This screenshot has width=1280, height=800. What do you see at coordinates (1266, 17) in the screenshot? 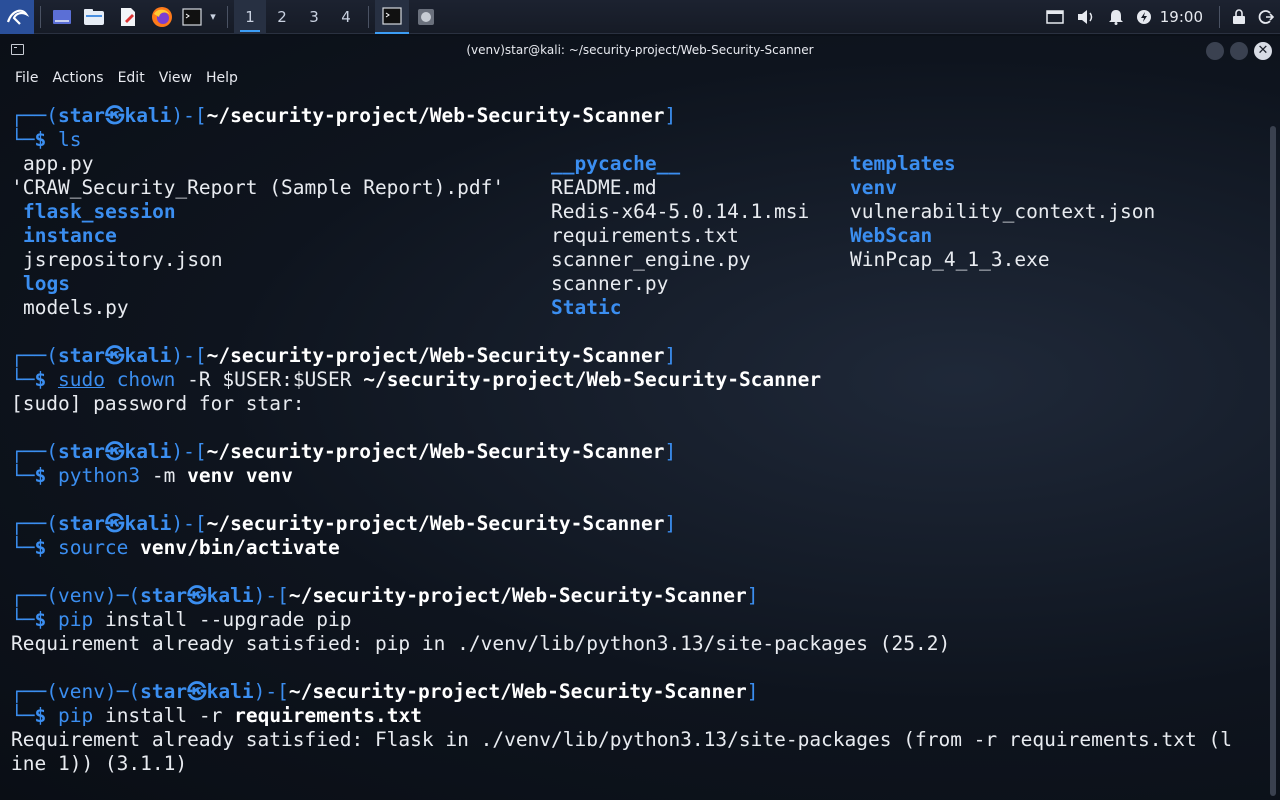
I see `logout-icon` at bounding box center [1266, 17].